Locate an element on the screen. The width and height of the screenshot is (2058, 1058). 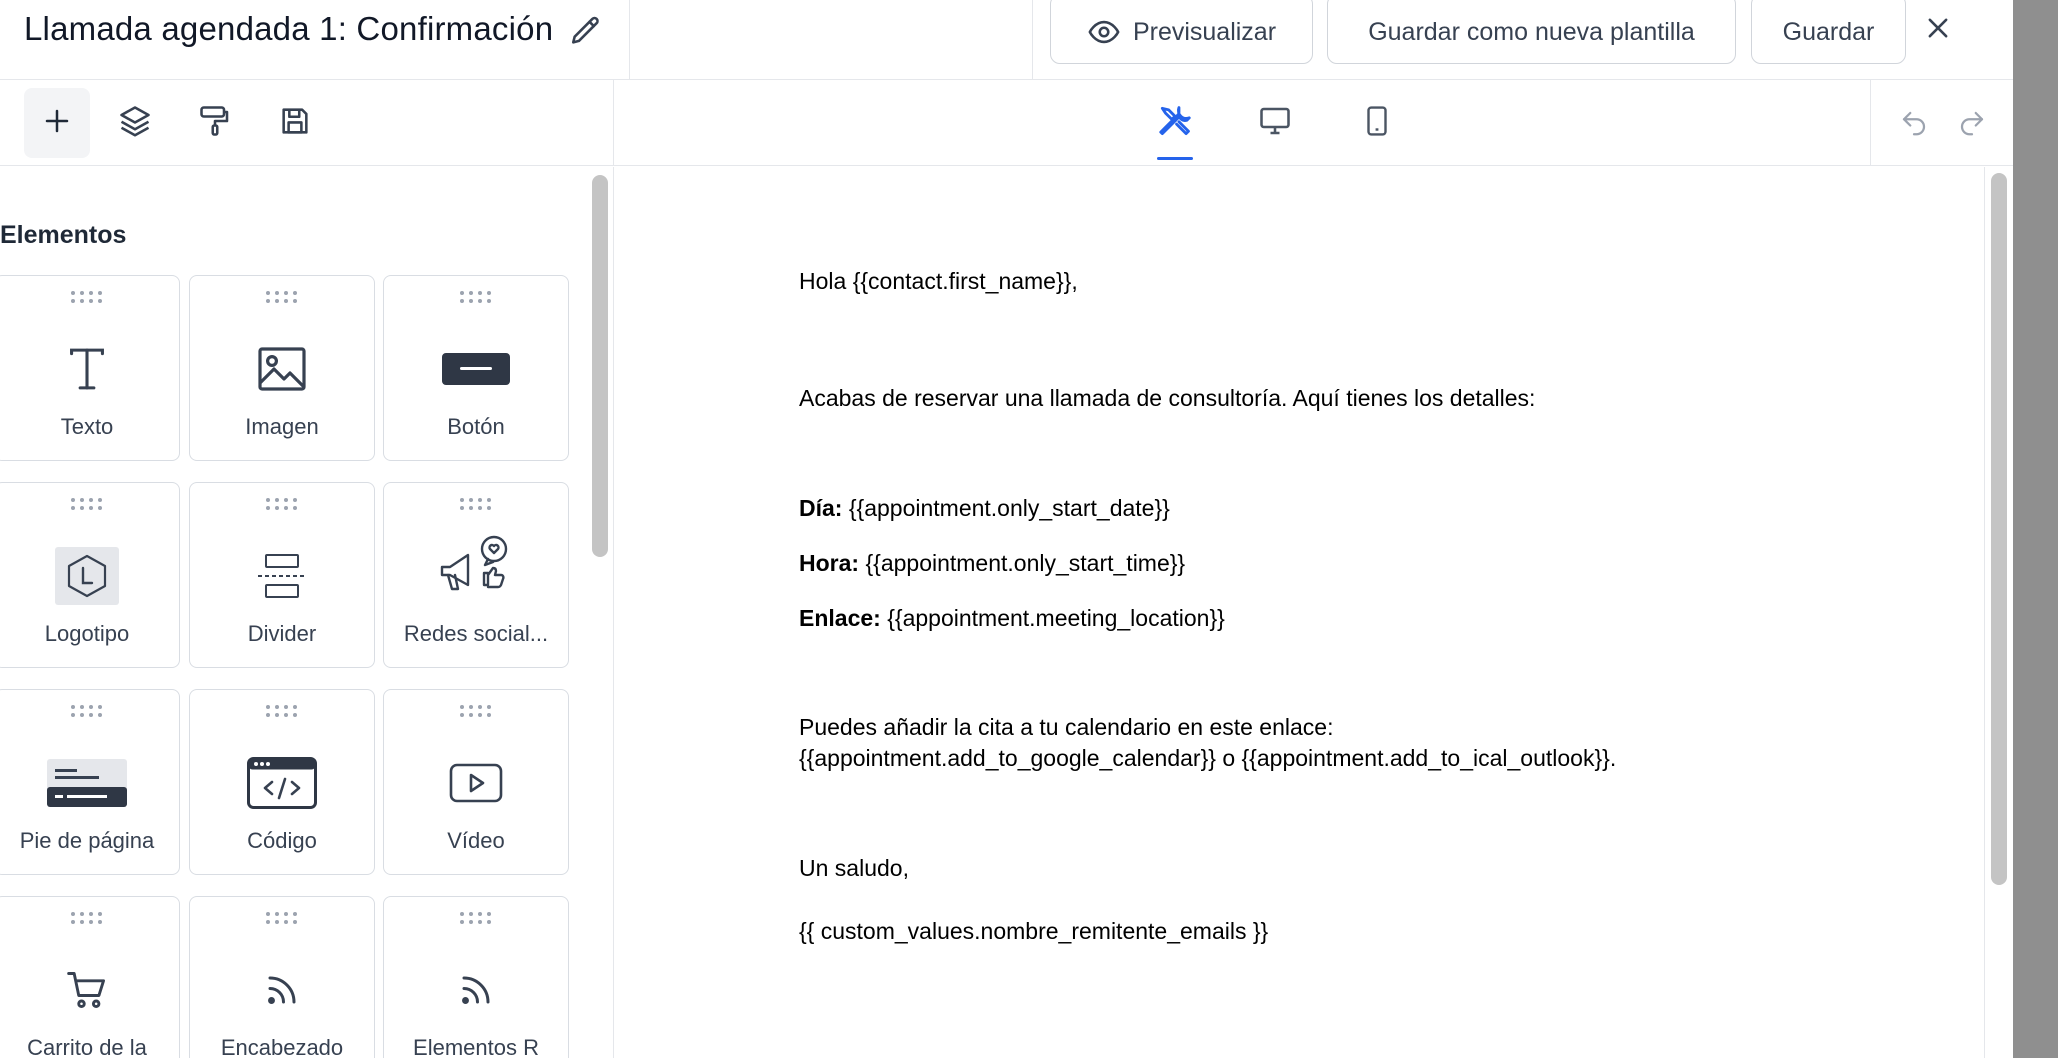
element-card-text: Texto is located at coordinates (90, 368).